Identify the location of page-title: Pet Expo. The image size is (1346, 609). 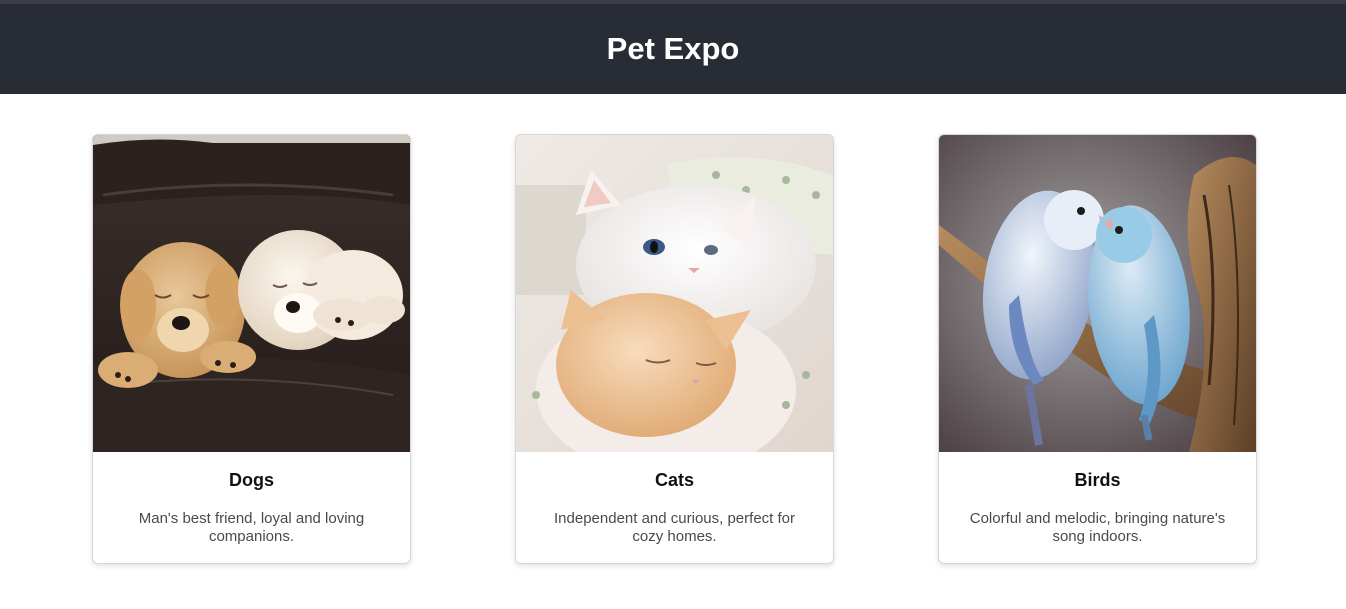
(673, 48).